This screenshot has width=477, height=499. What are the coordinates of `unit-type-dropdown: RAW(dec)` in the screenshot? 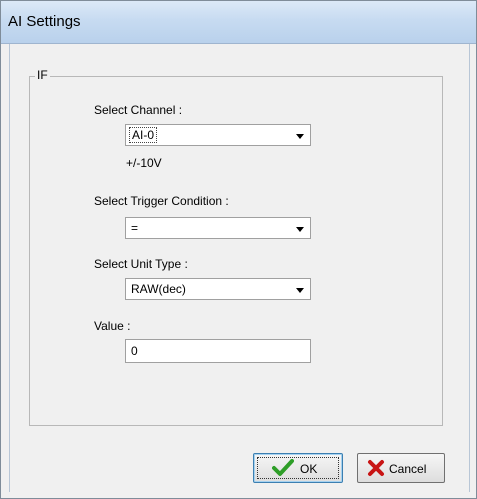 It's located at (218, 289).